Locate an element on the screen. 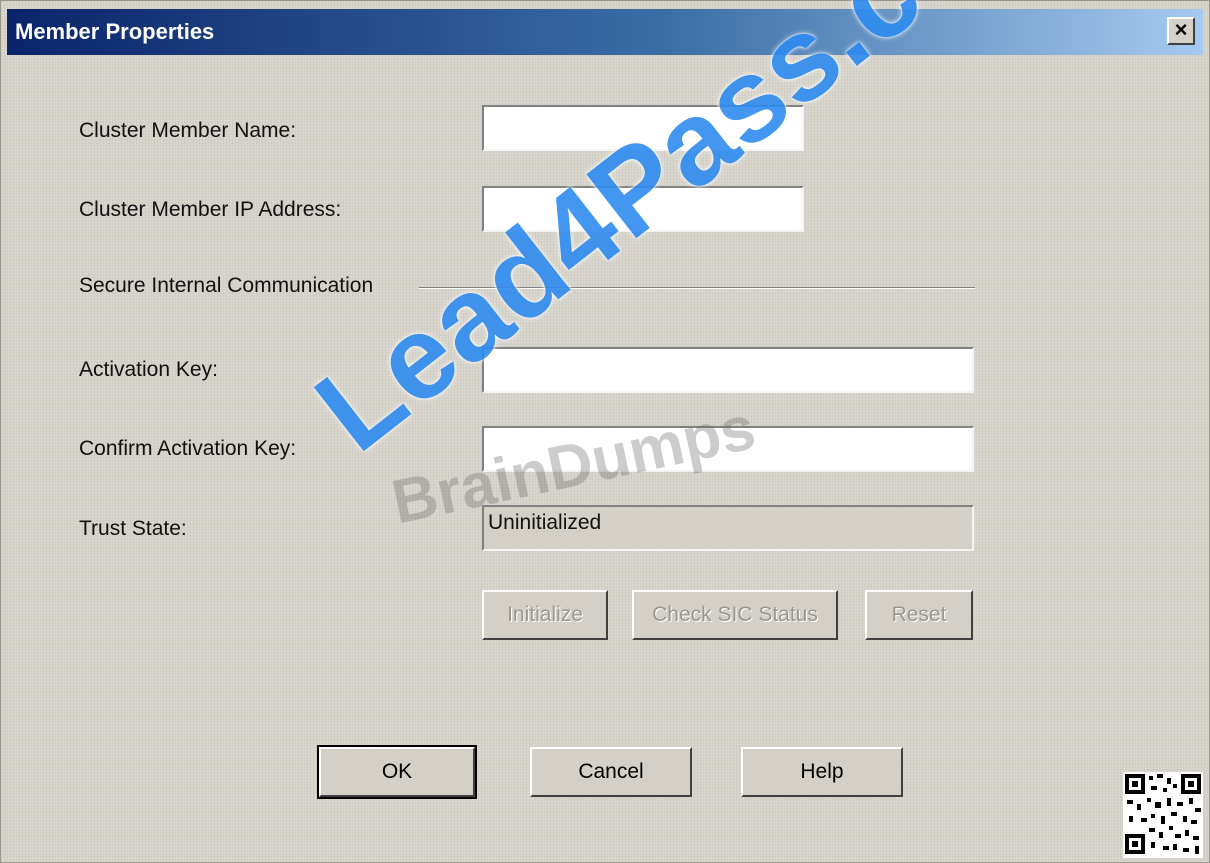 Image resolution: width=1210 pixels, height=863 pixels. sic-section-divider is located at coordinates (697, 288).